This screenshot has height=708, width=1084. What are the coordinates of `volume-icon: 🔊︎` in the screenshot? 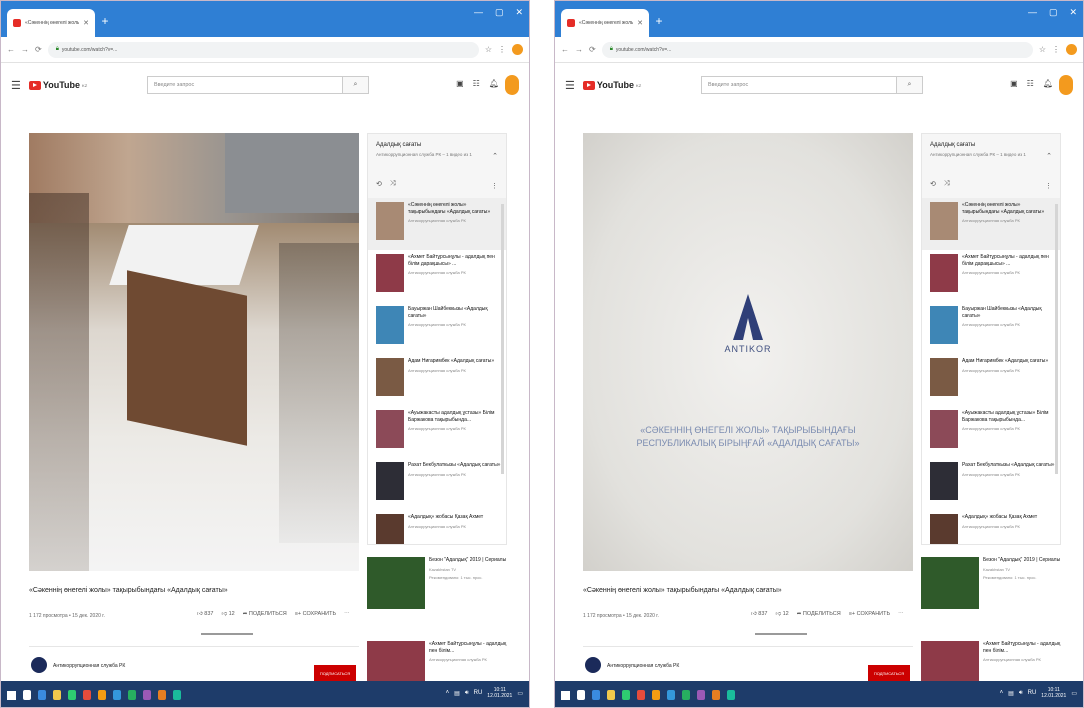 It's located at (467, 693).